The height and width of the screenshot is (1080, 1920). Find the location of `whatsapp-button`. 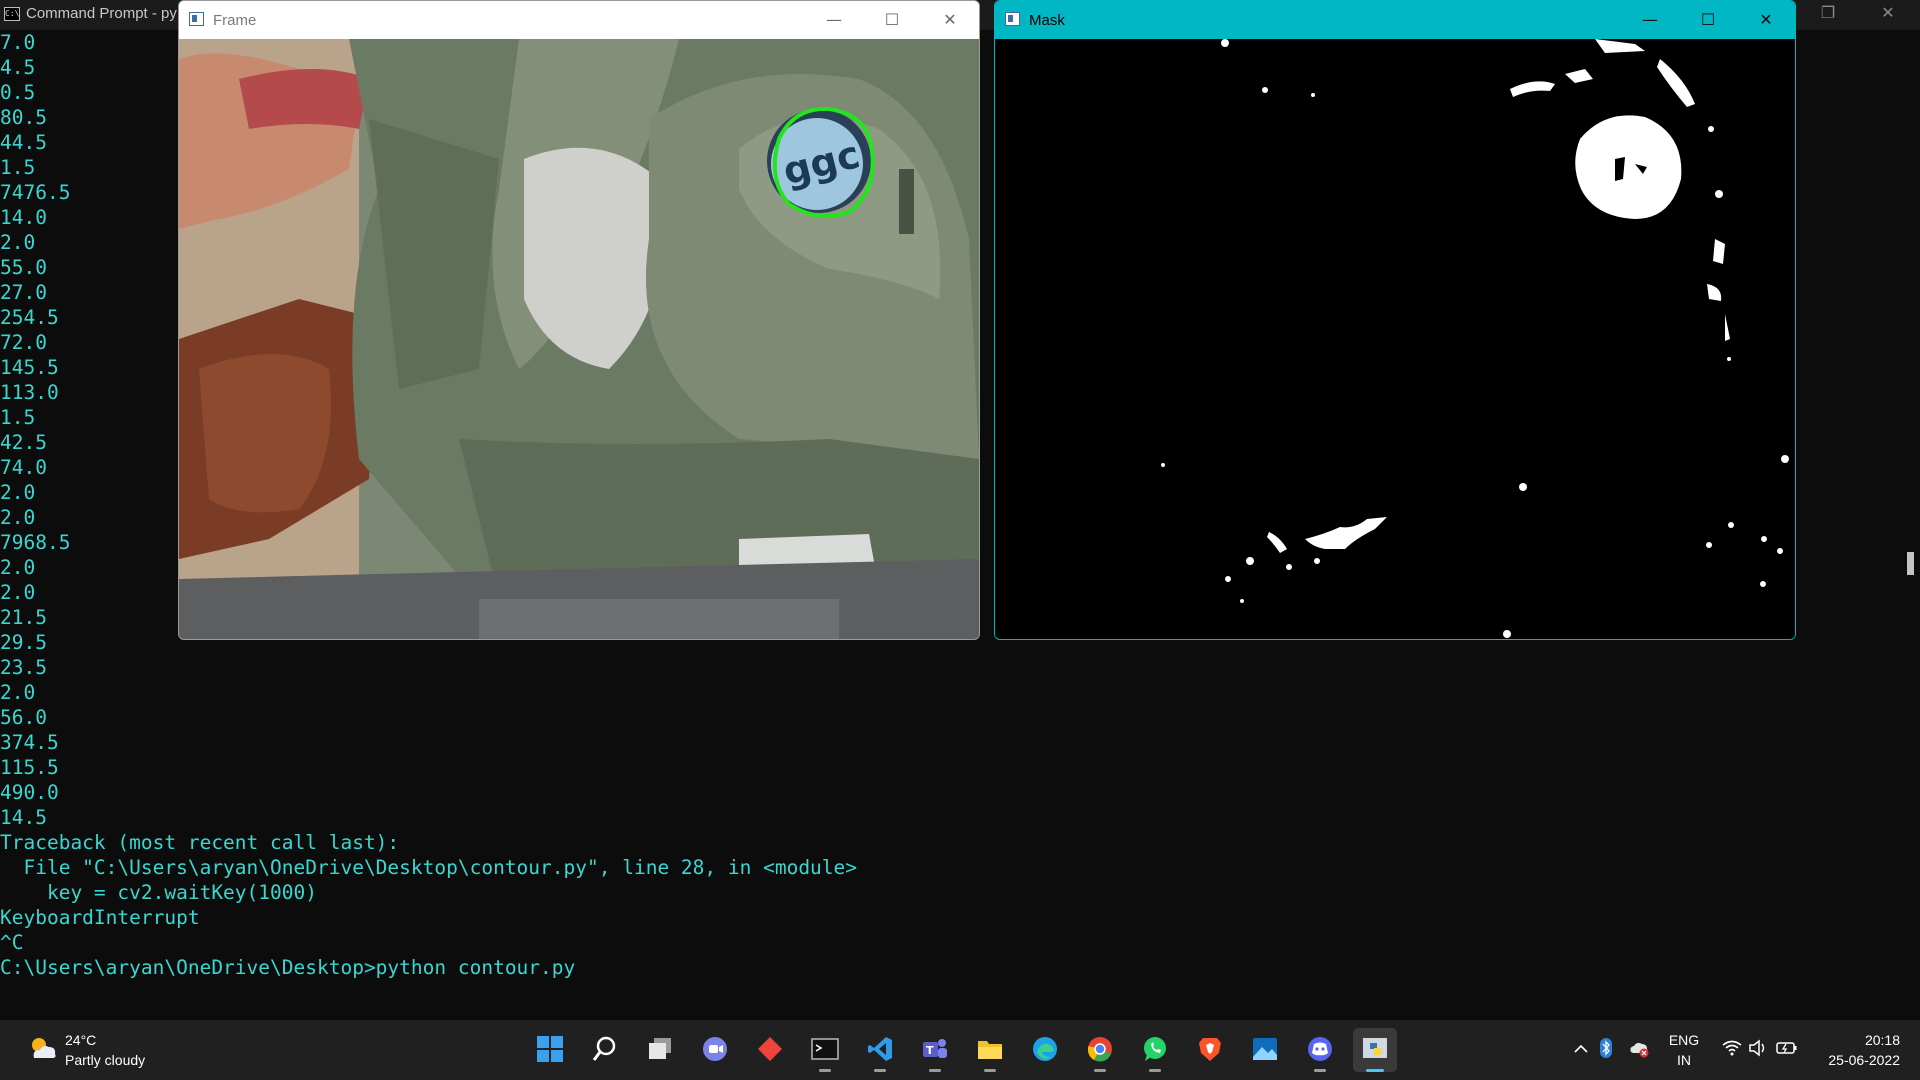

whatsapp-button is located at coordinates (1155, 1050).